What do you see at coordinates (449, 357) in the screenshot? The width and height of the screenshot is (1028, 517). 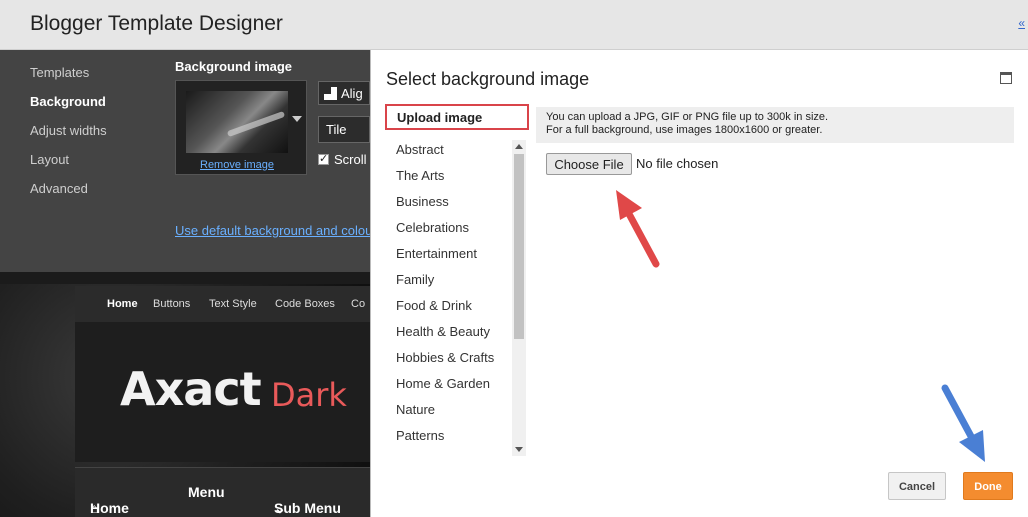 I see `category-item: Hobbies & Crafts` at bounding box center [449, 357].